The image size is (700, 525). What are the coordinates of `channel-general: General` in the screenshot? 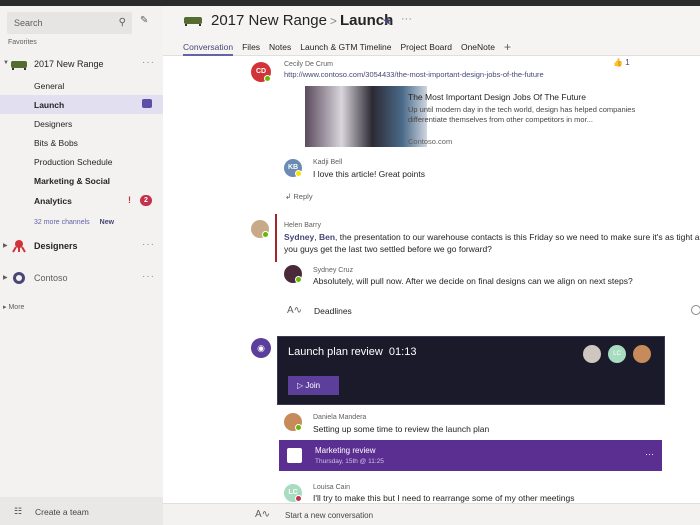 It's located at (81, 85).